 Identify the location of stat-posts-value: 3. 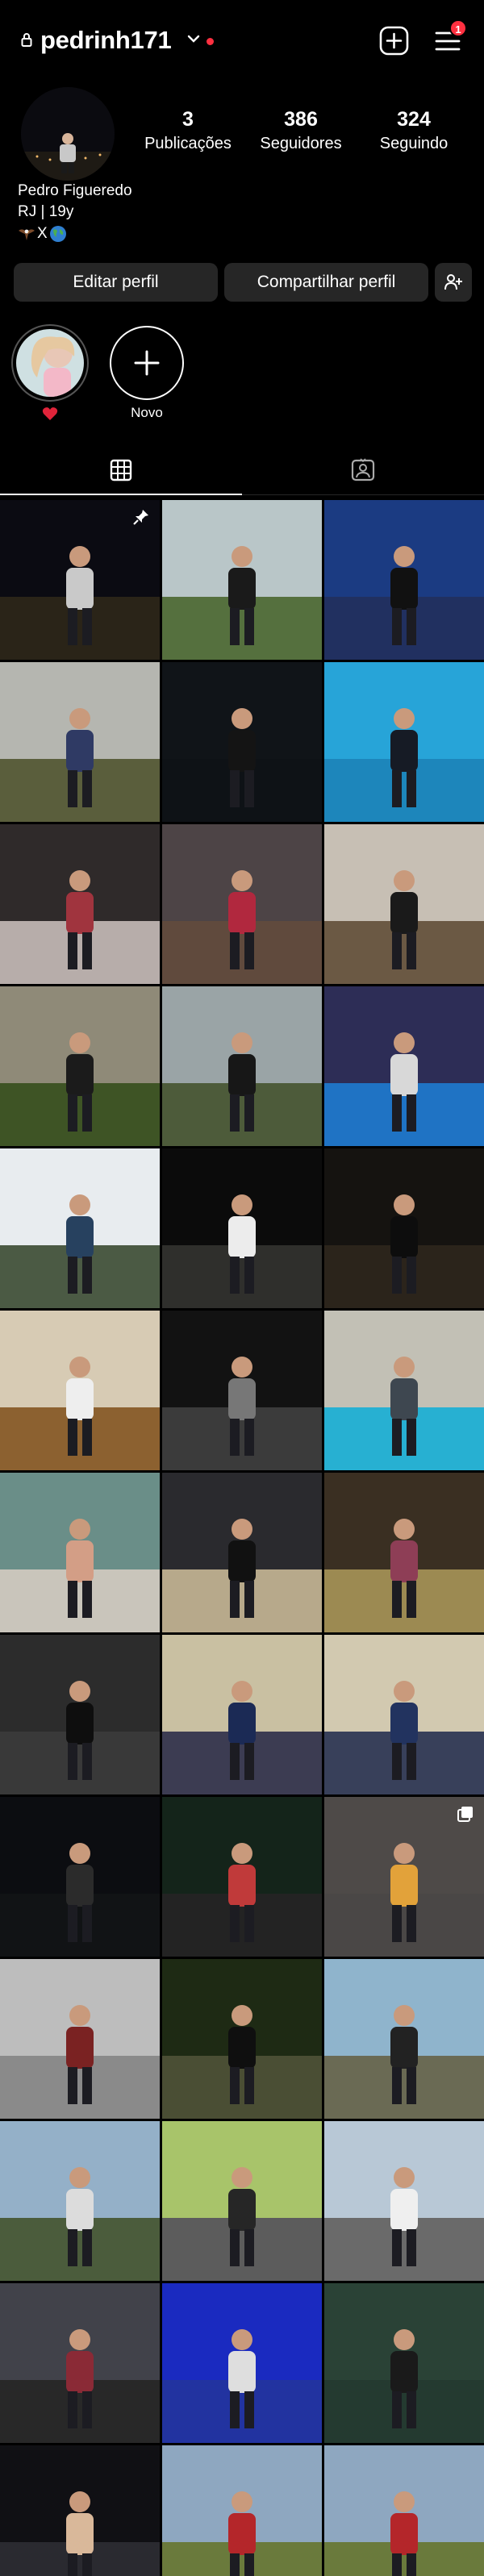
(188, 119).